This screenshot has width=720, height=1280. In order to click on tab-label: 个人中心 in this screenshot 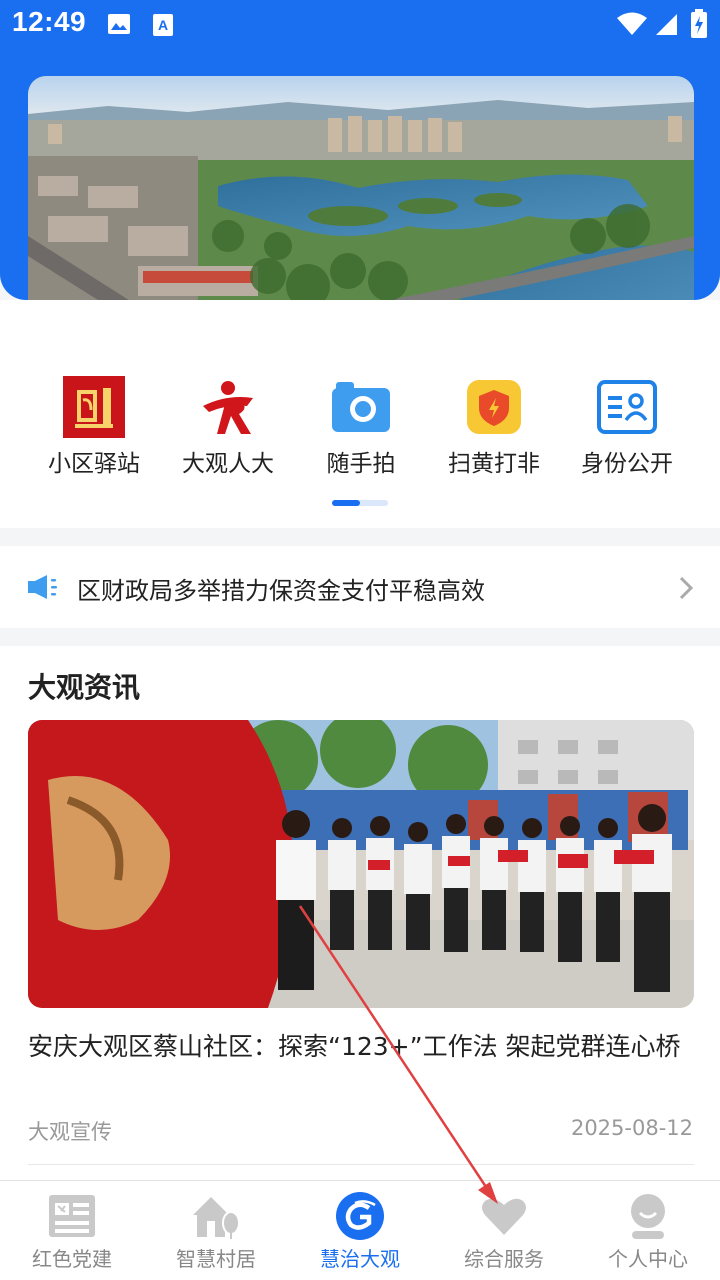, I will do `click(648, 1259)`.